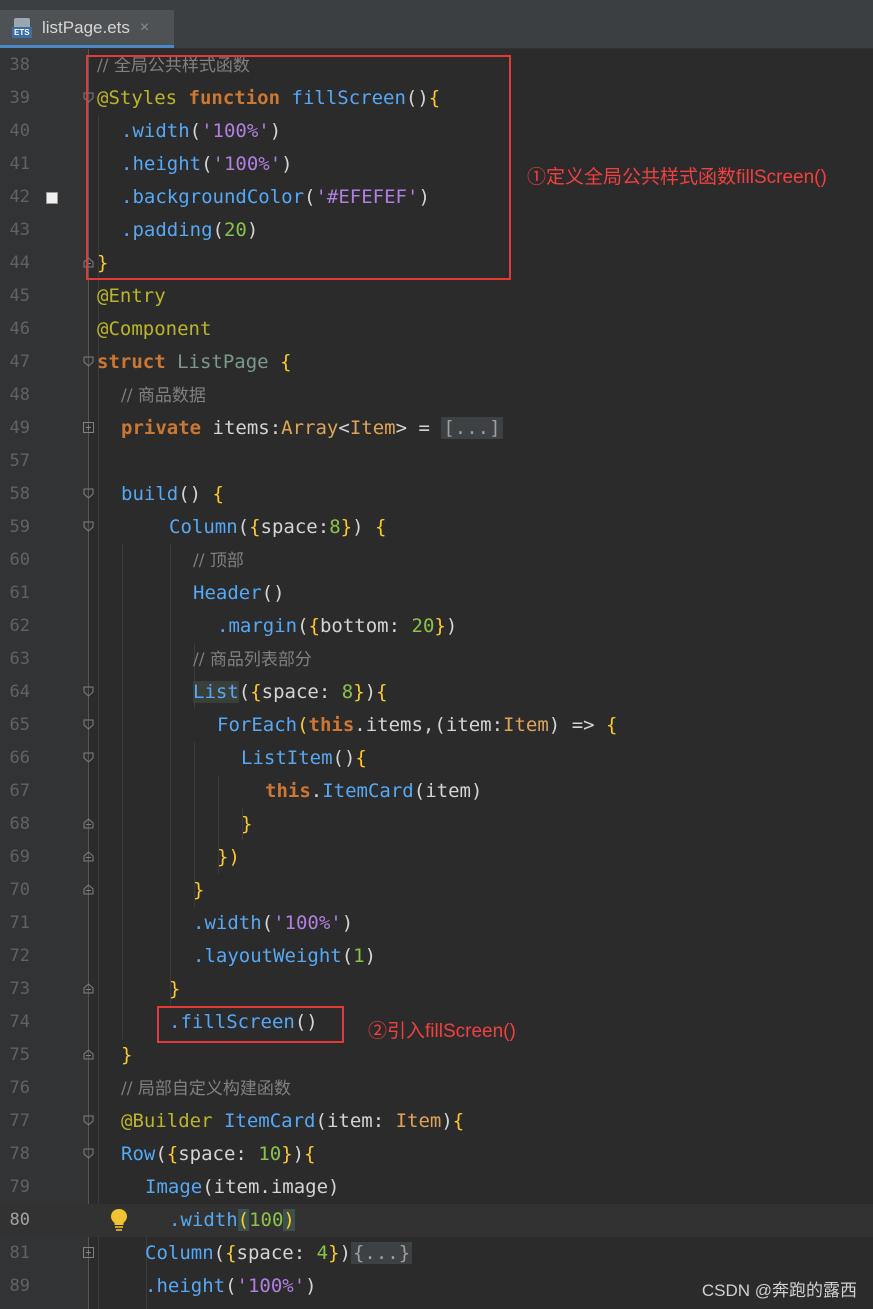  I want to click on line-number: 44, so click(19, 263).